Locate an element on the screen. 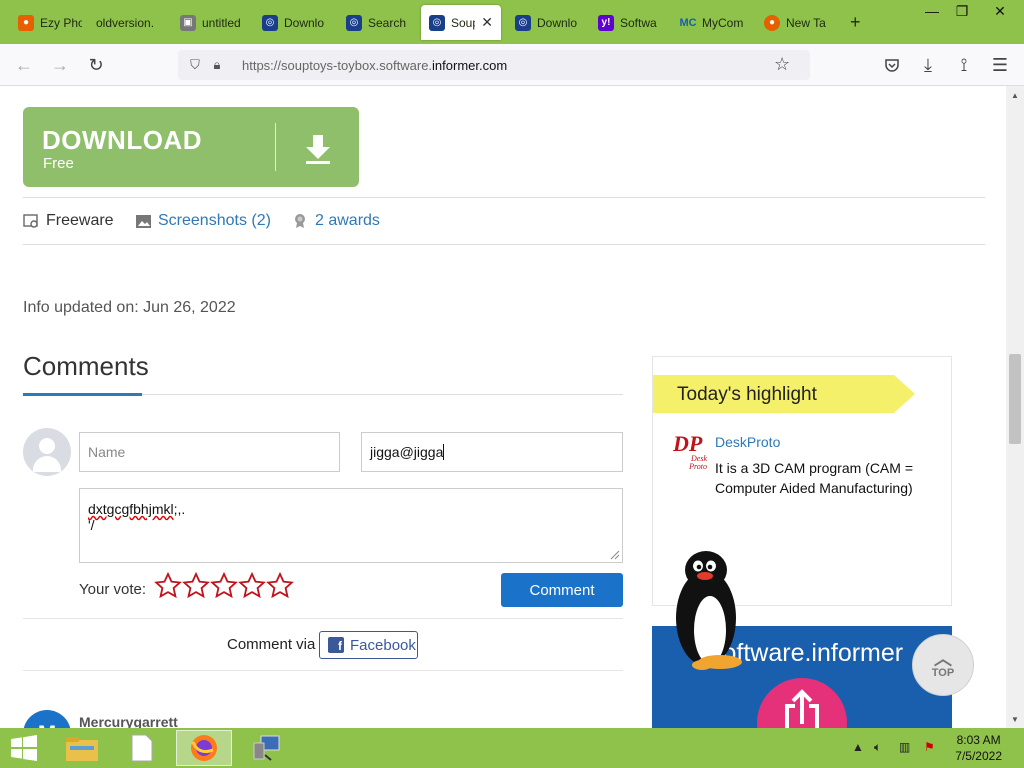 This screenshot has width=1024, height=768. windows-start-icon is located at coordinates (24, 748).